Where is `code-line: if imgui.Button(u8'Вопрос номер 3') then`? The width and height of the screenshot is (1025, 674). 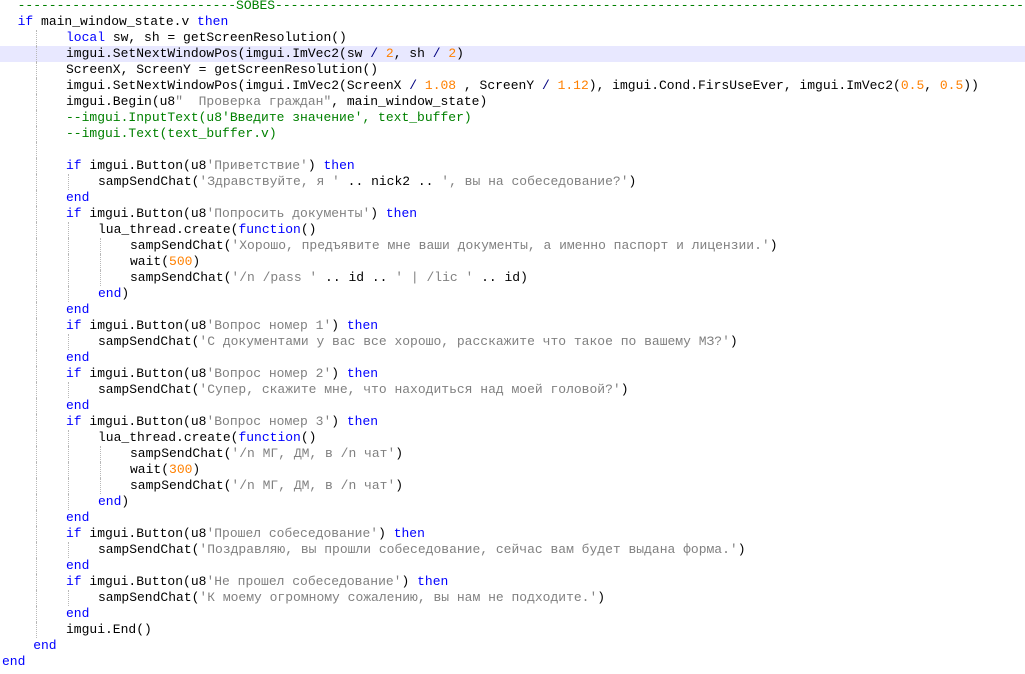 code-line: if imgui.Button(u8'Вопрос номер 3') then is located at coordinates (512, 422).